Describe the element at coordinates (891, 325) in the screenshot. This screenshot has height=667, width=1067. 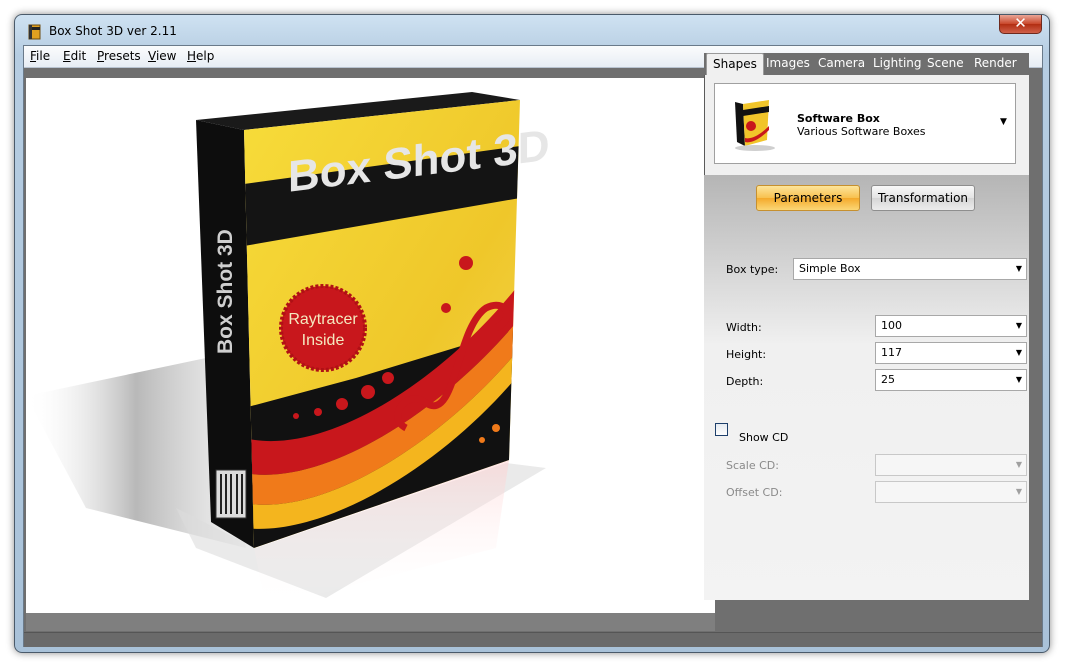
I see `width-value: 100` at that location.